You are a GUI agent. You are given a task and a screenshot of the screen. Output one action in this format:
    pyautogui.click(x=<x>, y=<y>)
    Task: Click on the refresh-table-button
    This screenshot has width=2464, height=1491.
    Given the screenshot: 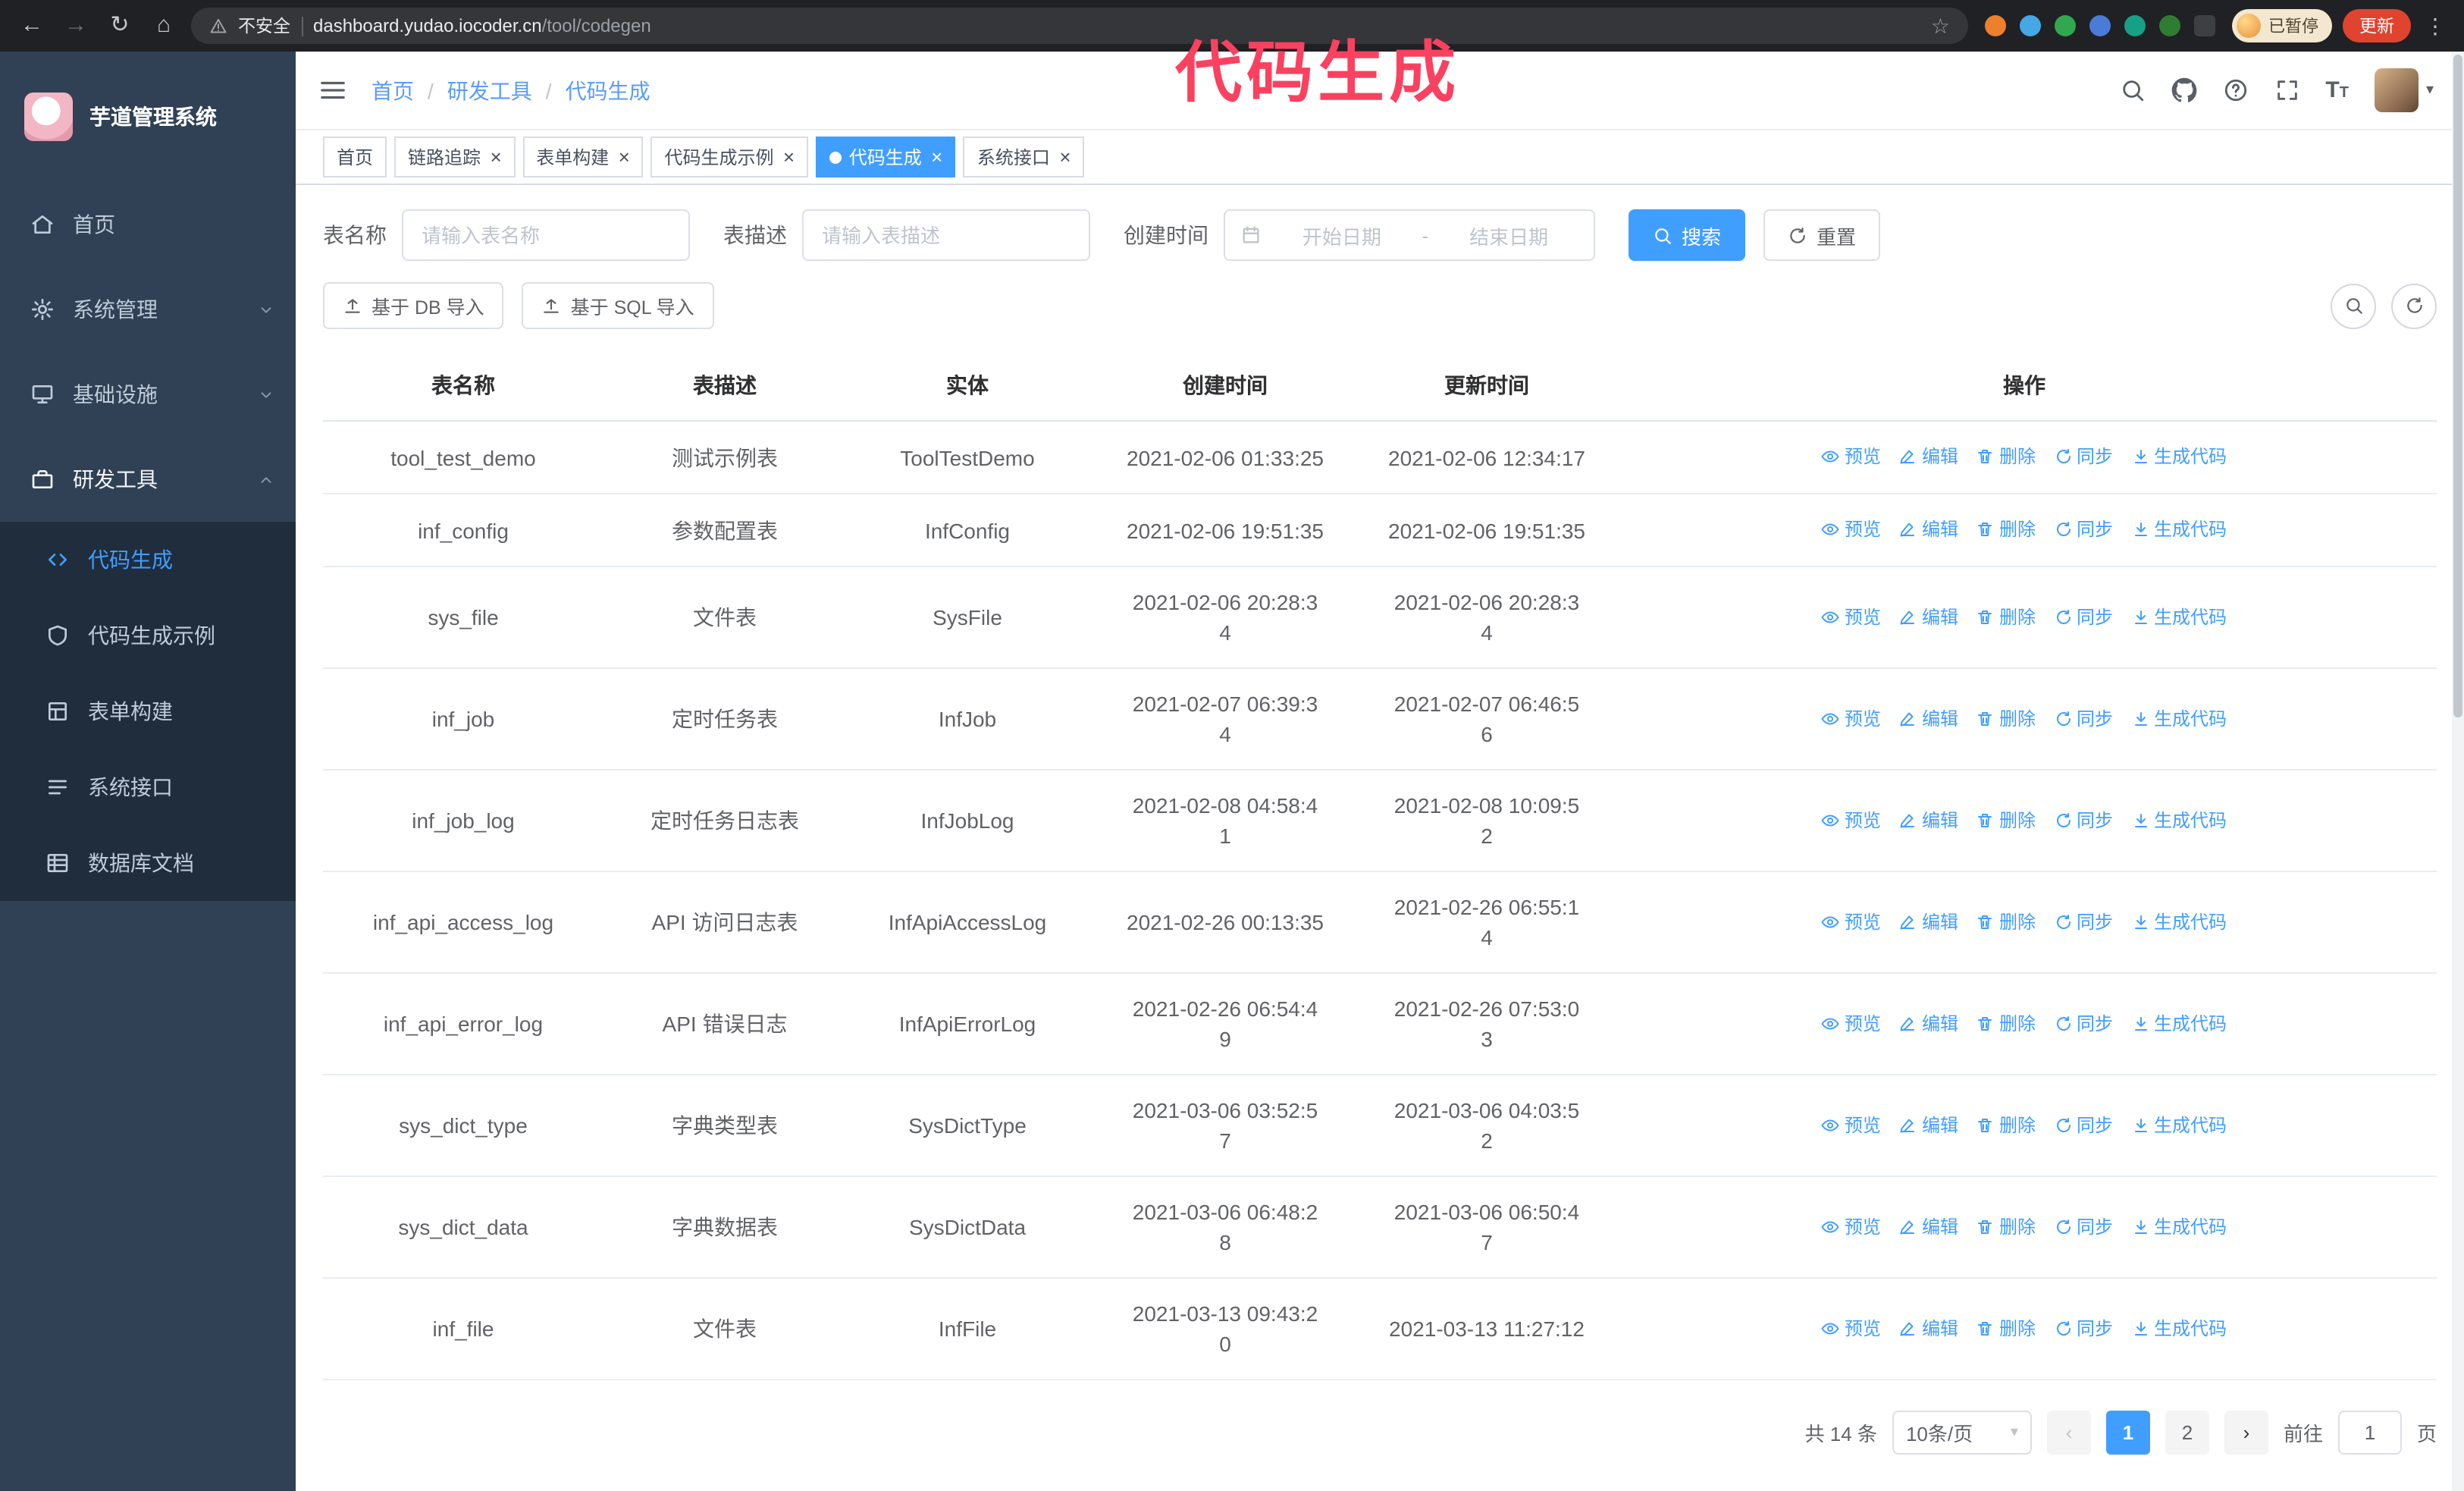 What is the action you would take?
    pyautogui.click(x=2414, y=305)
    